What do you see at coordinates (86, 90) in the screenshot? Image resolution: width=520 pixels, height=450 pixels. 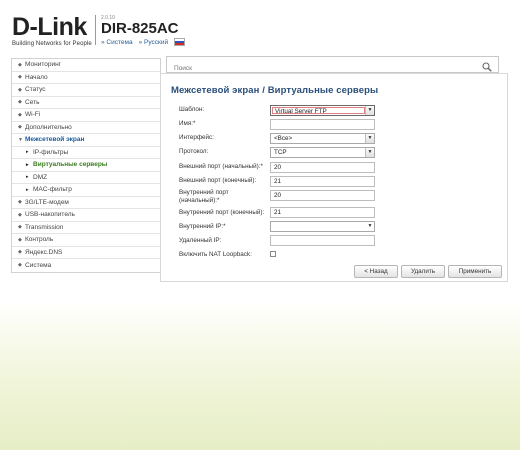 I see `sidebar-item-status: ◆ Статус` at bounding box center [86, 90].